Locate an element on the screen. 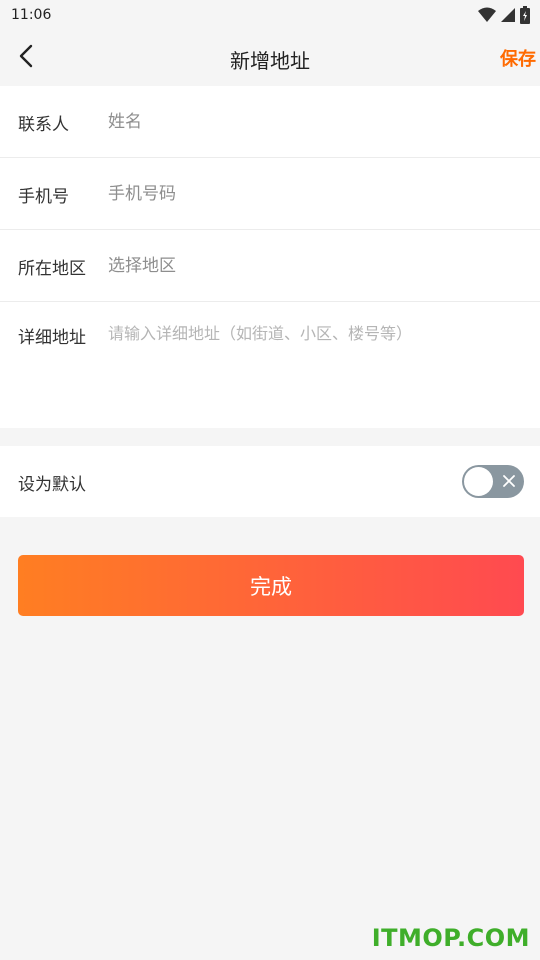 Image resolution: width=540 pixels, height=960 pixels. detail-label: 详细地址 is located at coordinates (52, 338).